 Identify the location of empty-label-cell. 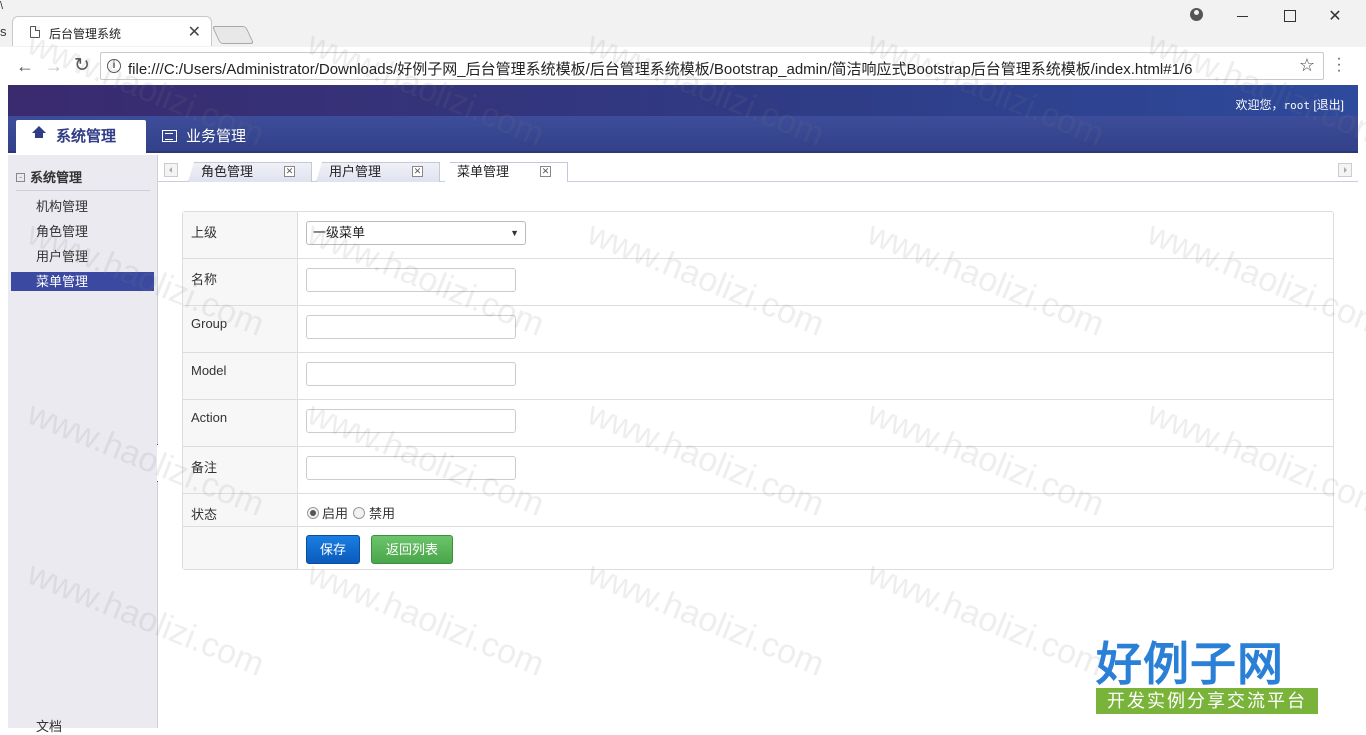
(240, 548).